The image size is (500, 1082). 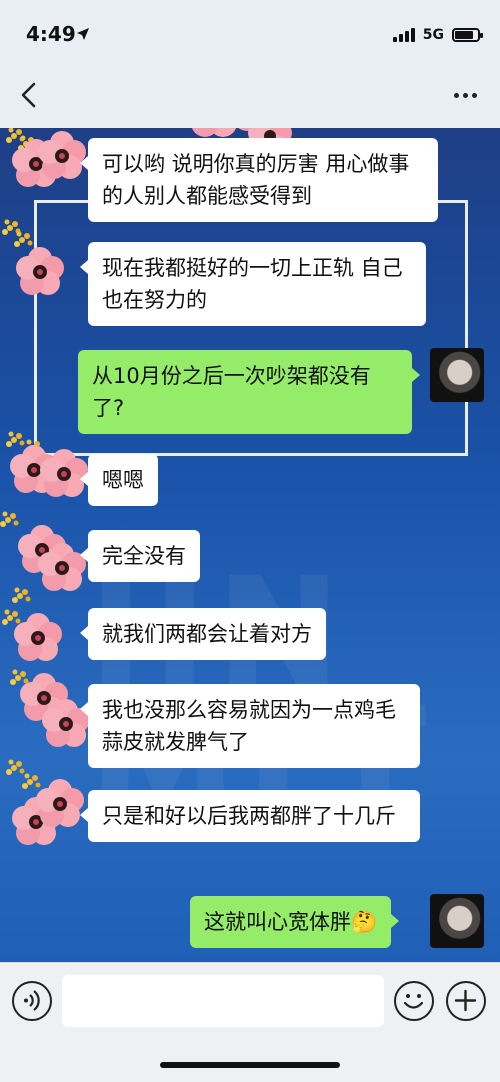 I want to click on message-text: 这就叫心宽体胖, so click(x=277, y=922).